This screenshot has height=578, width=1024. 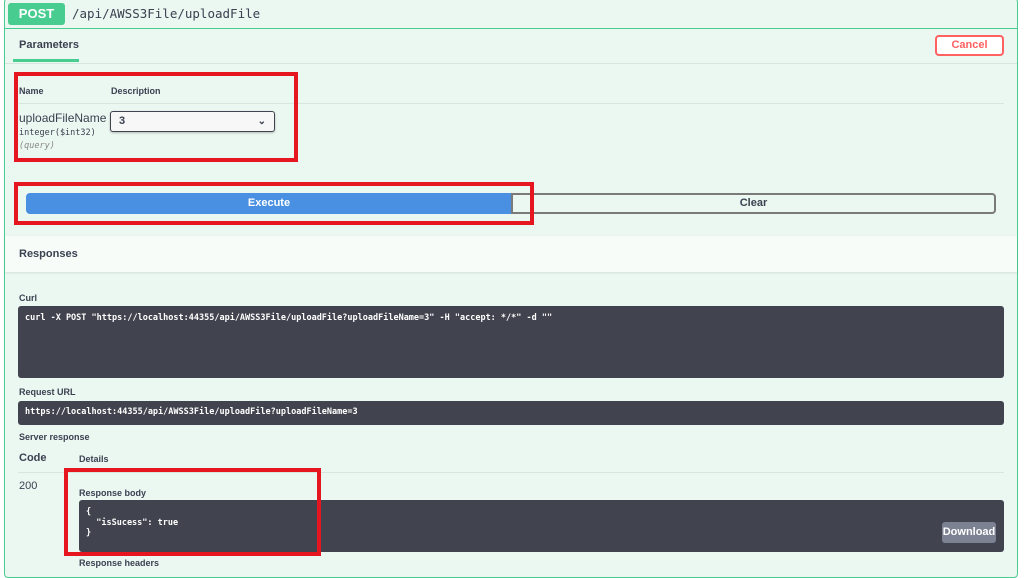 I want to click on server-response-label: Server response, so click(x=54, y=437).